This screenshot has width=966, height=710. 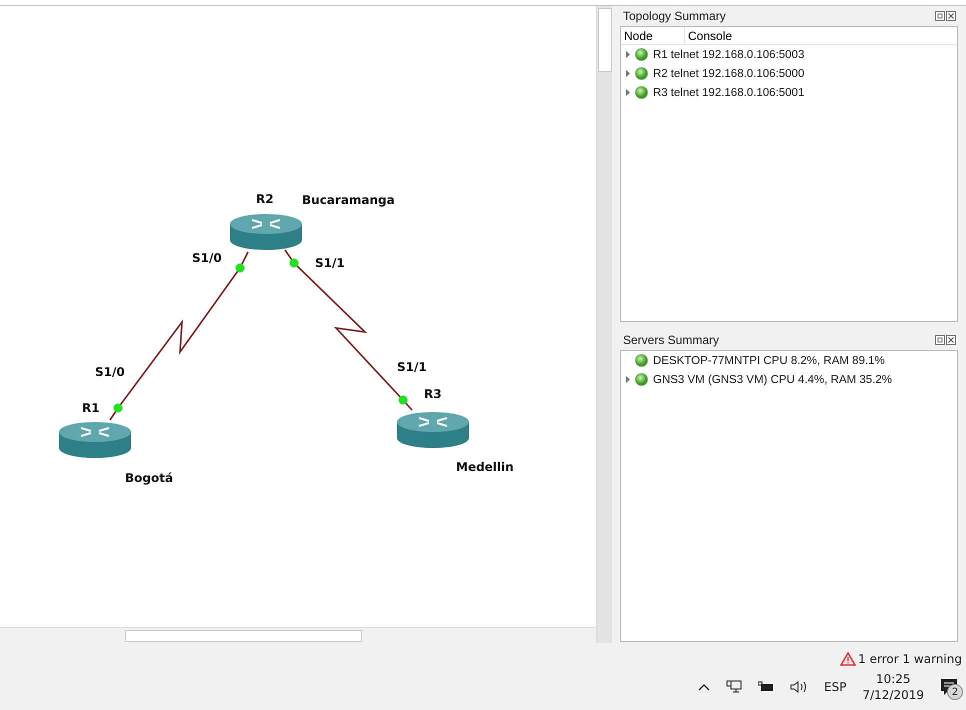 What do you see at coordinates (737, 74) in the screenshot?
I see `console-address: telnet 192.168.0.106:5000` at bounding box center [737, 74].